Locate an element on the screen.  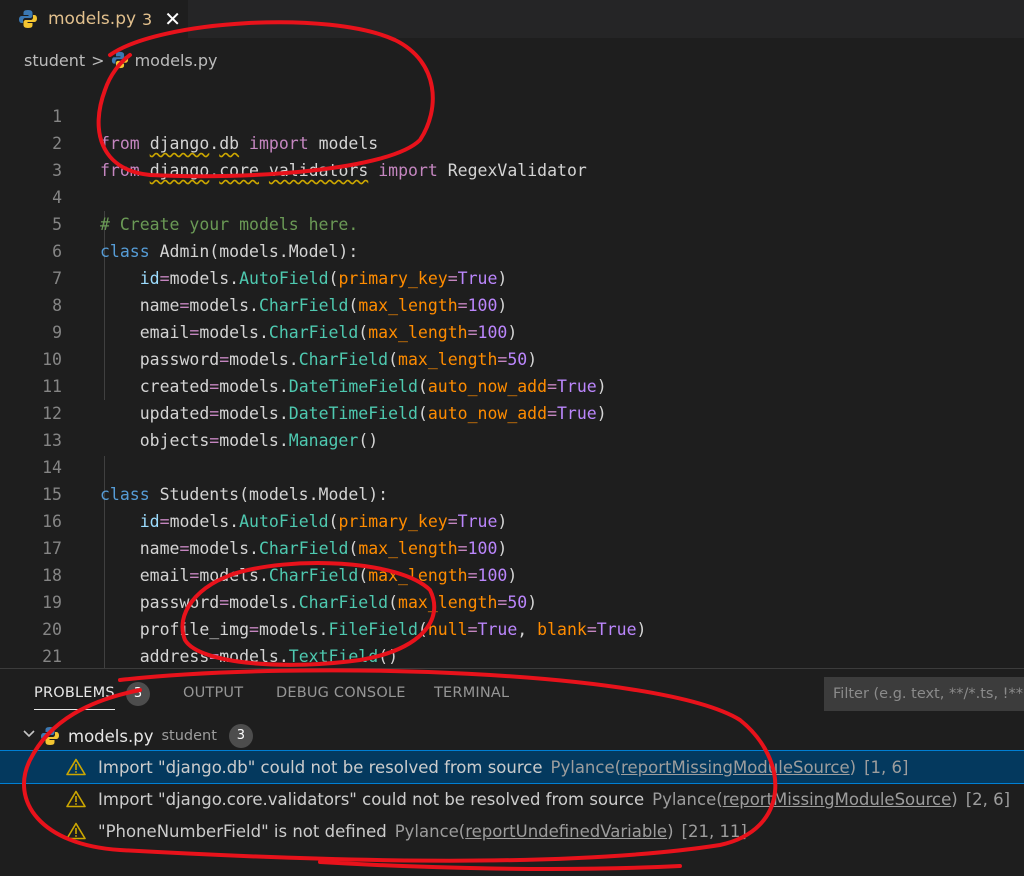
code-line: 12 objects=models.Manager() is located at coordinates (210, 427).